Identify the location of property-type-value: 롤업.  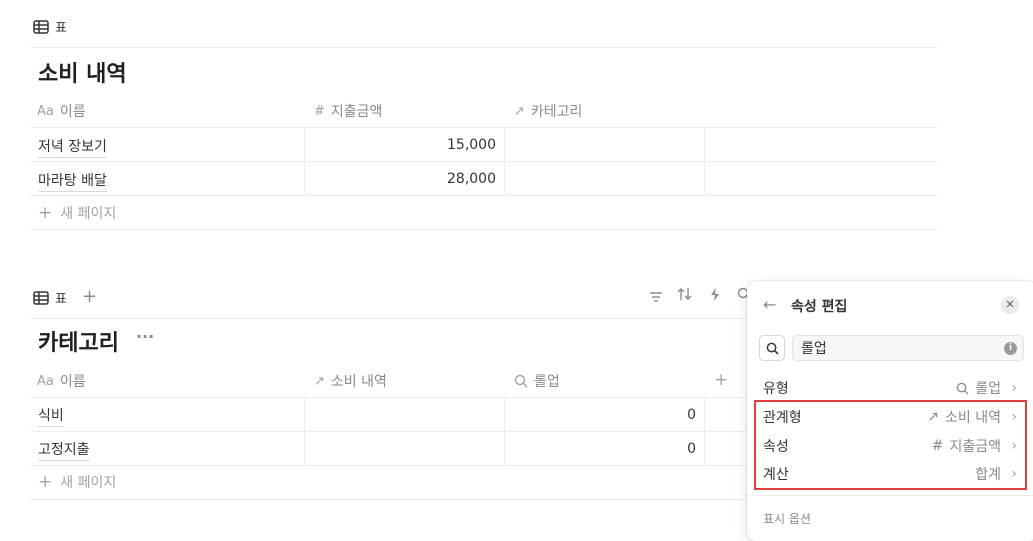
(988, 389).